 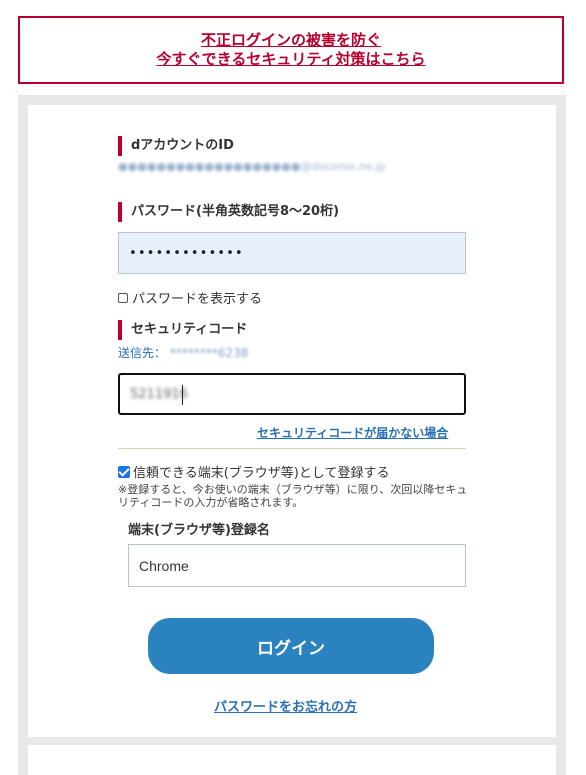 What do you see at coordinates (291, 40) in the screenshot?
I see `security-banner-link-line1: 不正ログインの被害を防ぐ` at bounding box center [291, 40].